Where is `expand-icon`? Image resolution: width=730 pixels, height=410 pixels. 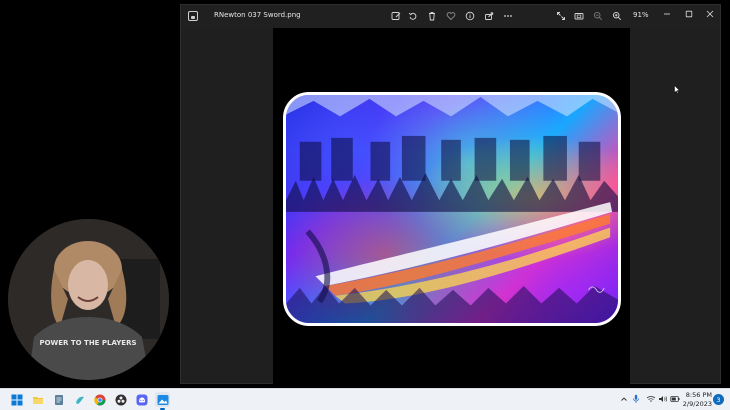 expand-icon is located at coordinates (561, 16).